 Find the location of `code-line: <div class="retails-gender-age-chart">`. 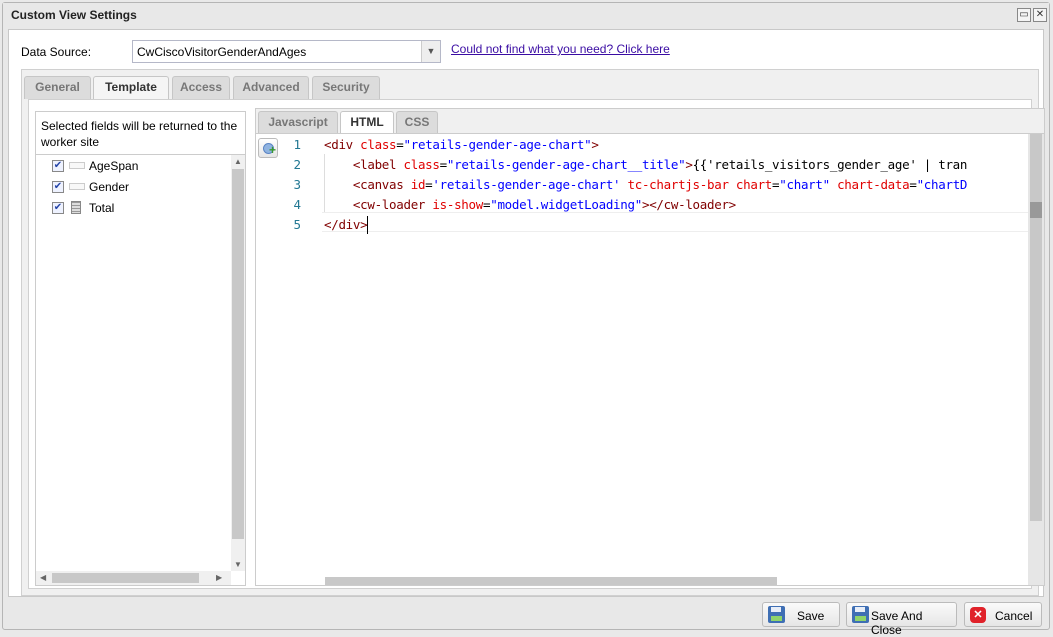

code-line: <div class="retails-gender-age-chart"> is located at coordinates (461, 144).